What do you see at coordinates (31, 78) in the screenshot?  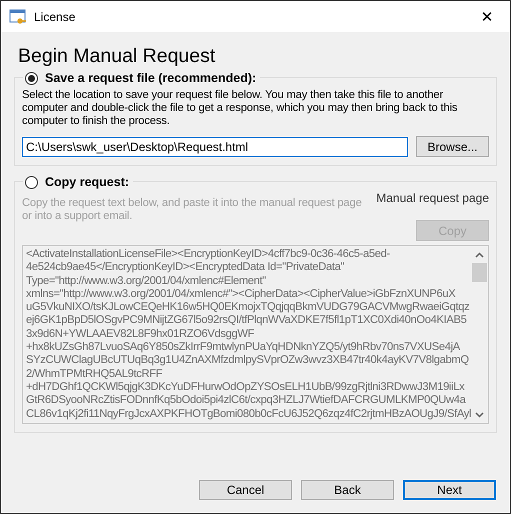 I see `radio-button` at bounding box center [31, 78].